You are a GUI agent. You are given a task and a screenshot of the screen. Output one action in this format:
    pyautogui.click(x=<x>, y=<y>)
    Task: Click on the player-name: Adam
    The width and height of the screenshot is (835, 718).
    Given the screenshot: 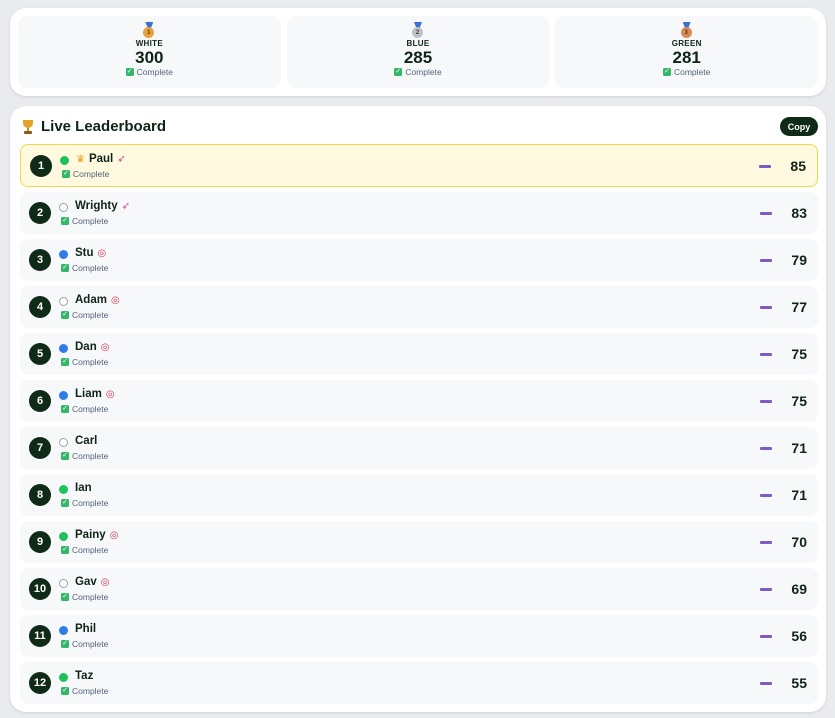 What is the action you would take?
    pyautogui.click(x=91, y=300)
    